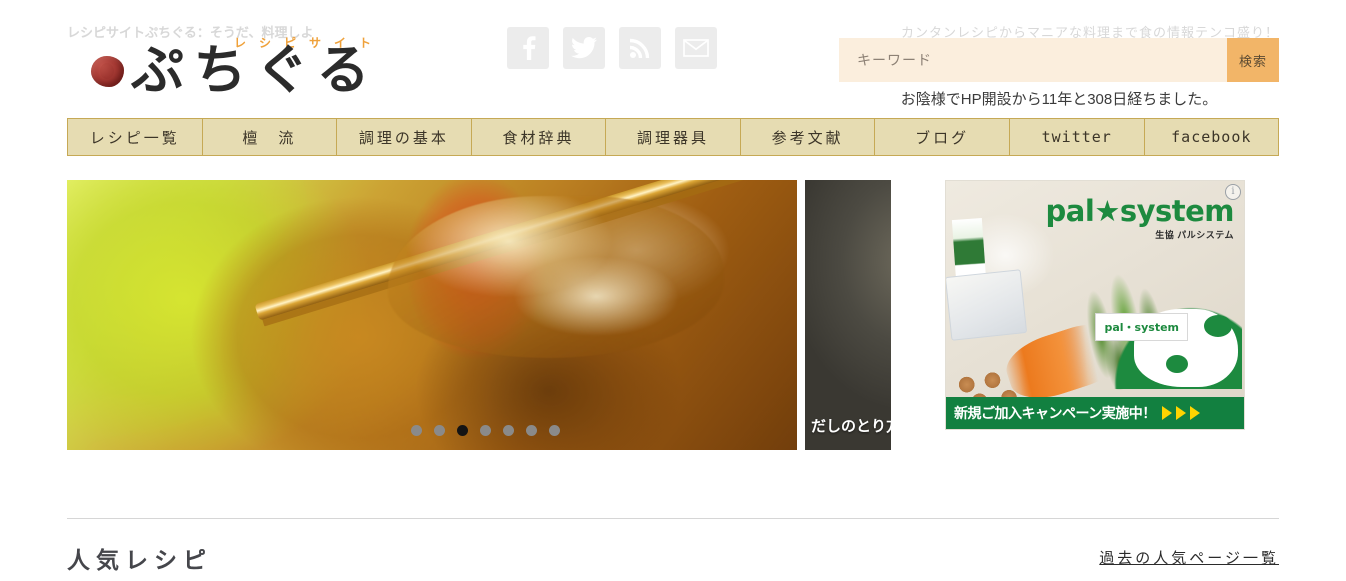 The image size is (1346, 581). I want to click on ad-logo: pal★system 生協 パルシステム, so click(1140, 217).